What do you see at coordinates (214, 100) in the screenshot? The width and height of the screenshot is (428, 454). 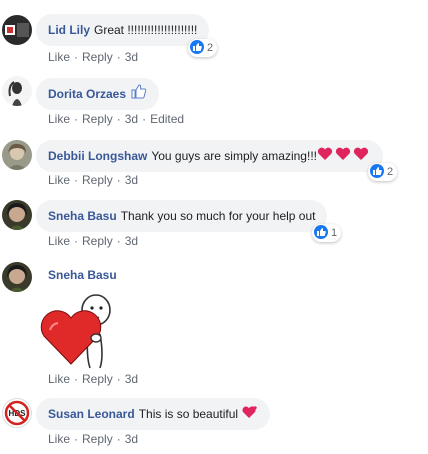 I see `comment-dorita-orzaes: Dorita Orzaes Like · Reply · 3d · Edited` at bounding box center [214, 100].